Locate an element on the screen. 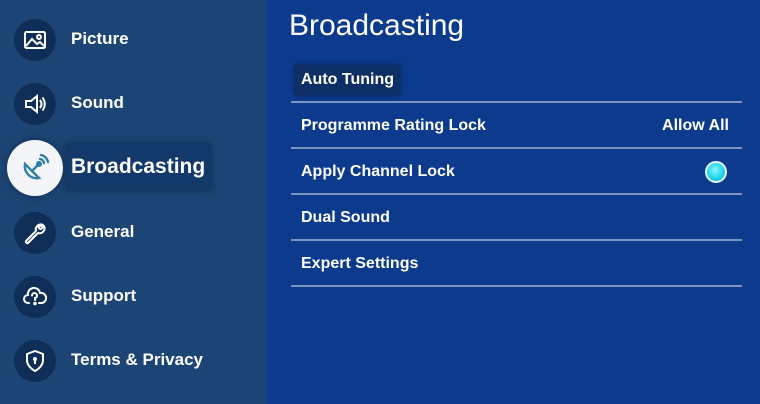  sidebar-item-label: General is located at coordinates (103, 231).